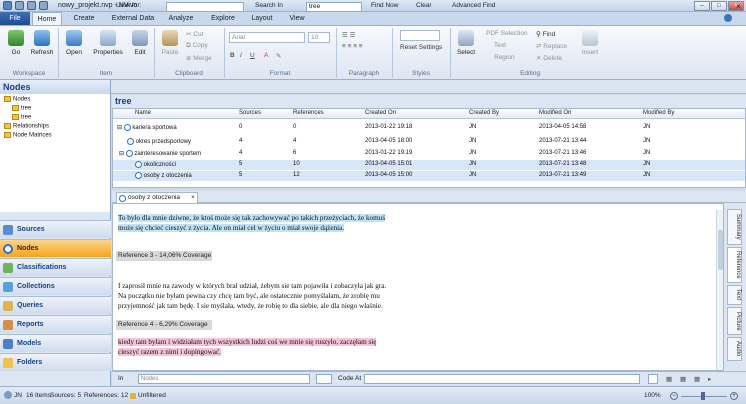 The width and height of the screenshot is (746, 404). I want to click on italic-icon: I, so click(241, 55).